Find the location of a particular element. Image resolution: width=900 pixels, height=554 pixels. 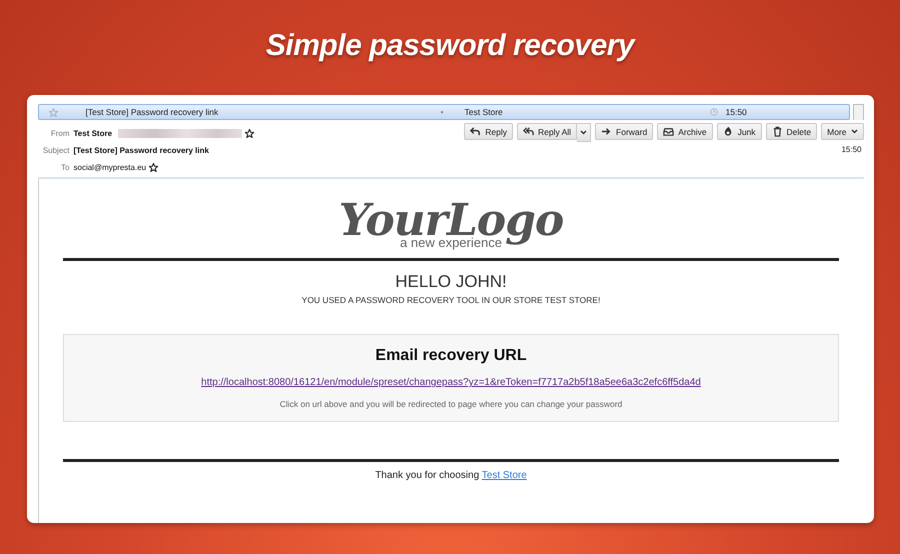

greeting: HELLO JOHN! is located at coordinates (451, 282).